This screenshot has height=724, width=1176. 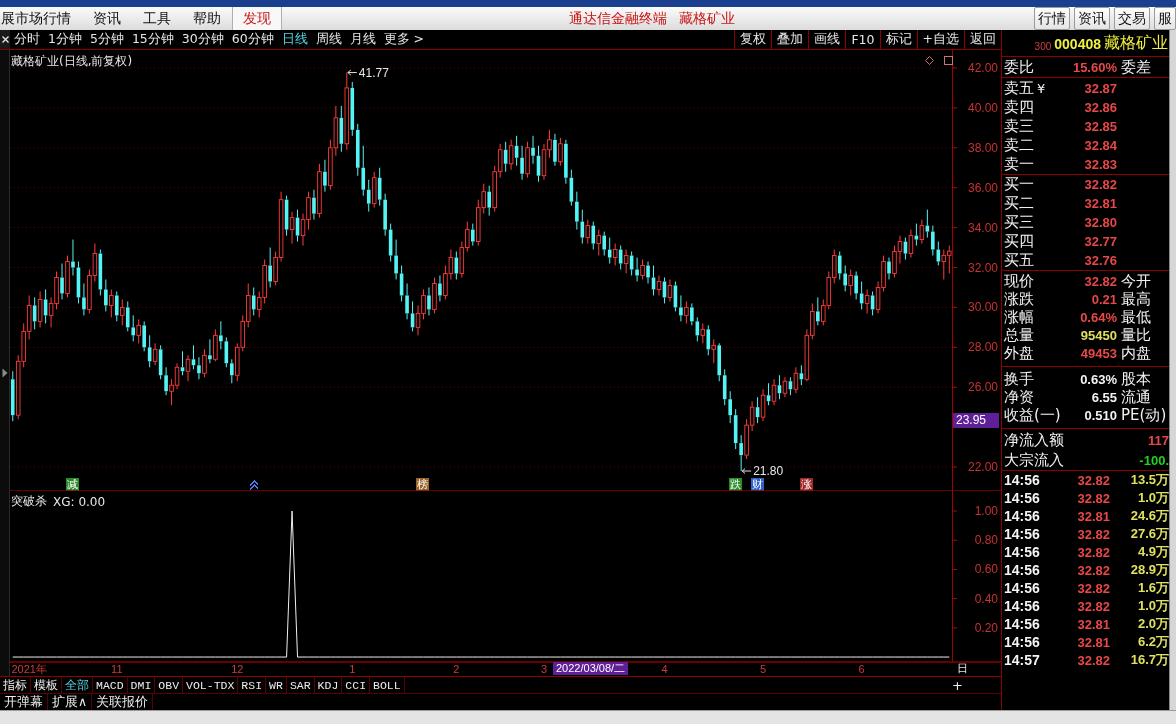 What do you see at coordinates (982, 347) in the screenshot?
I see `price-axis-label: 28.00` at bounding box center [982, 347].